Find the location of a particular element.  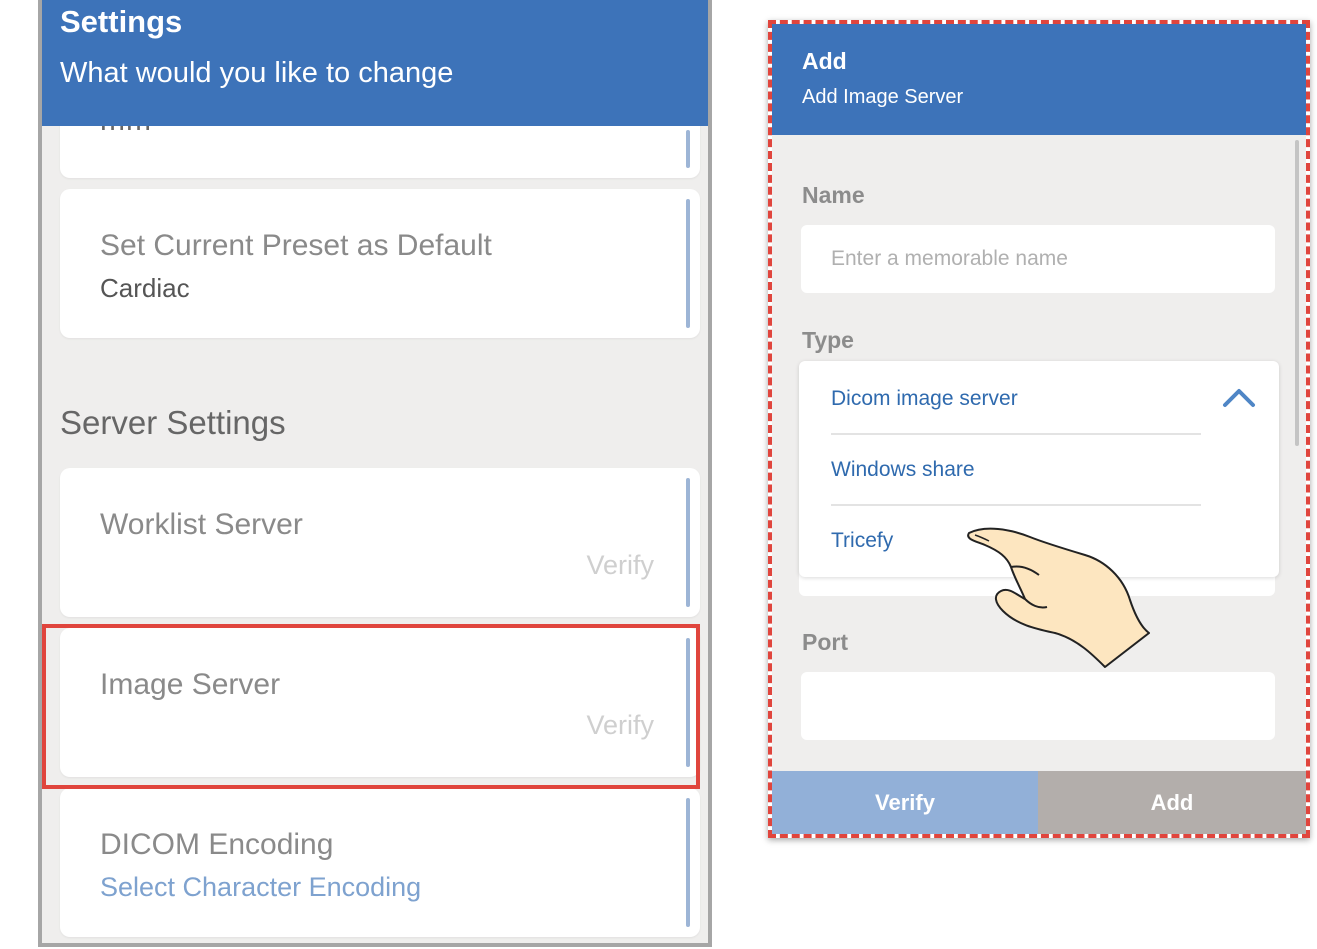

worklist-item-label: Worklist Server is located at coordinates (201, 524).